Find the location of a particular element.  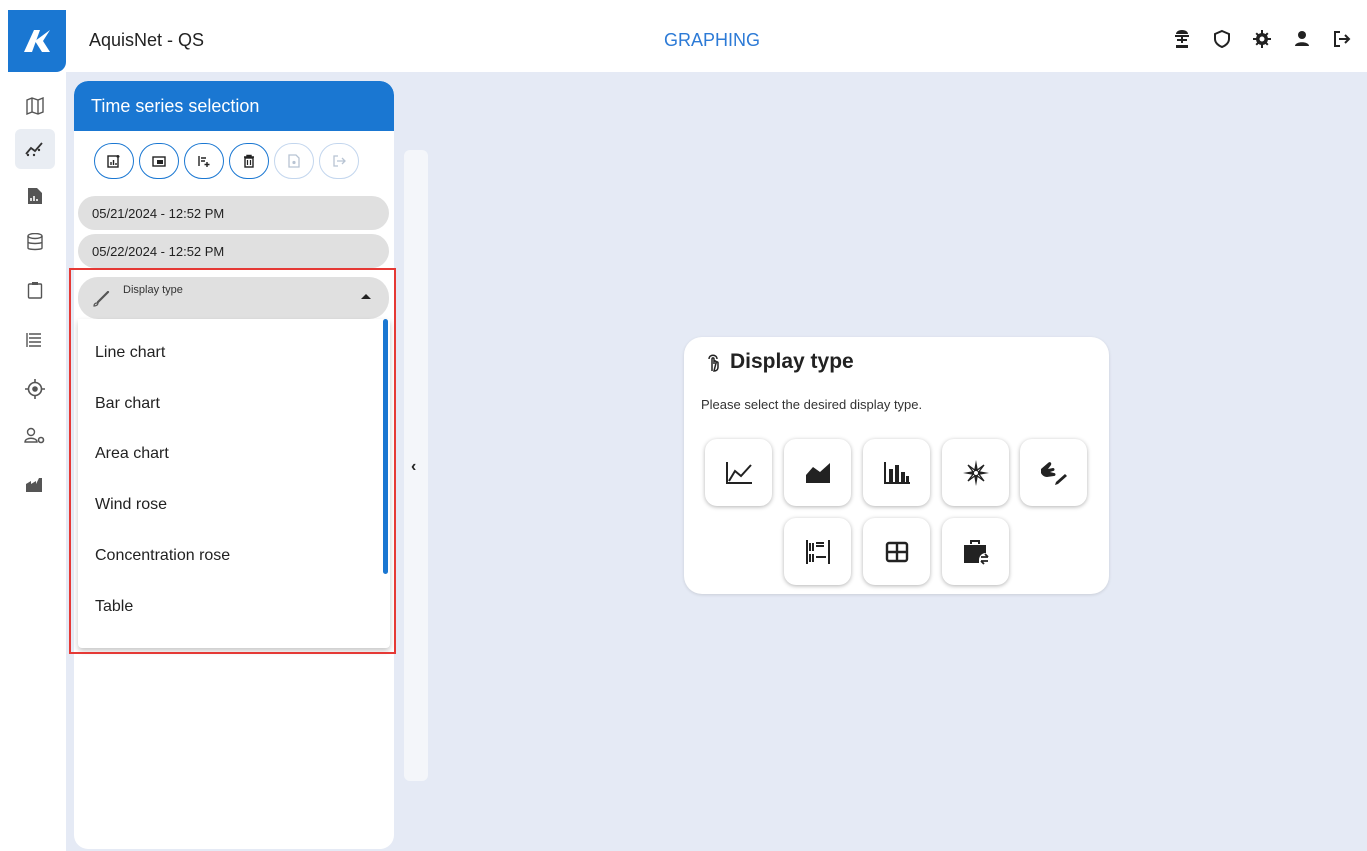

open-folder-button is located at coordinates (159, 161).